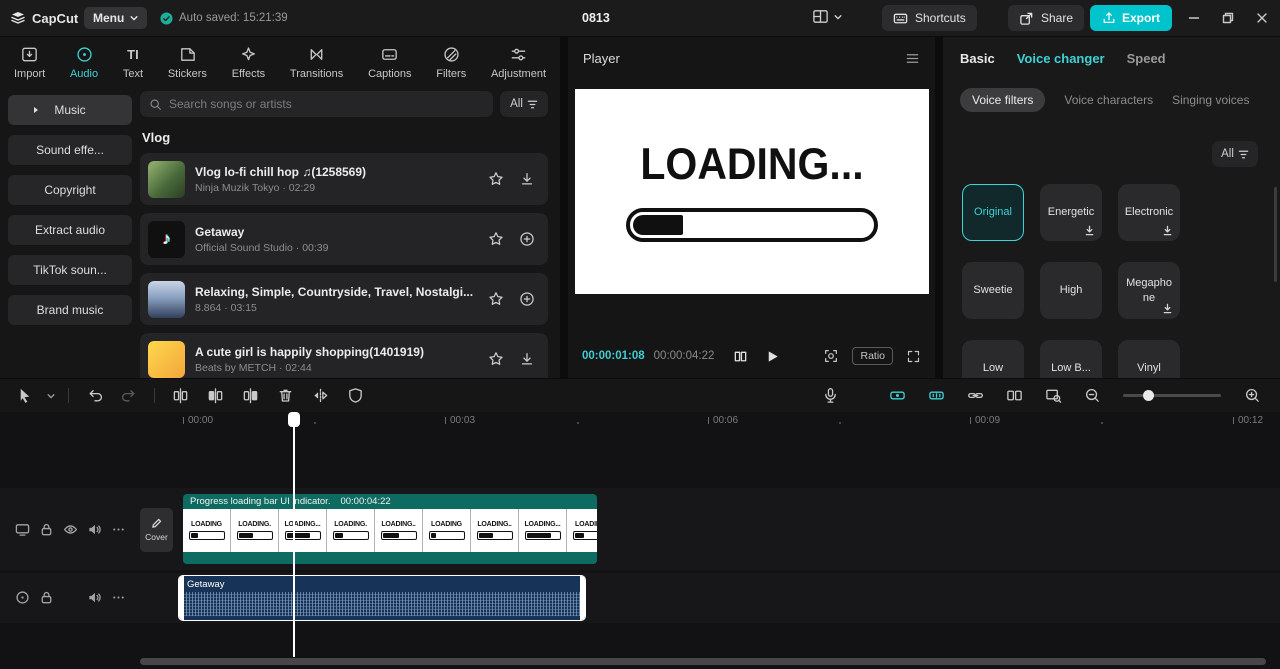  I want to click on tab-audio: Audio, so click(84, 62).